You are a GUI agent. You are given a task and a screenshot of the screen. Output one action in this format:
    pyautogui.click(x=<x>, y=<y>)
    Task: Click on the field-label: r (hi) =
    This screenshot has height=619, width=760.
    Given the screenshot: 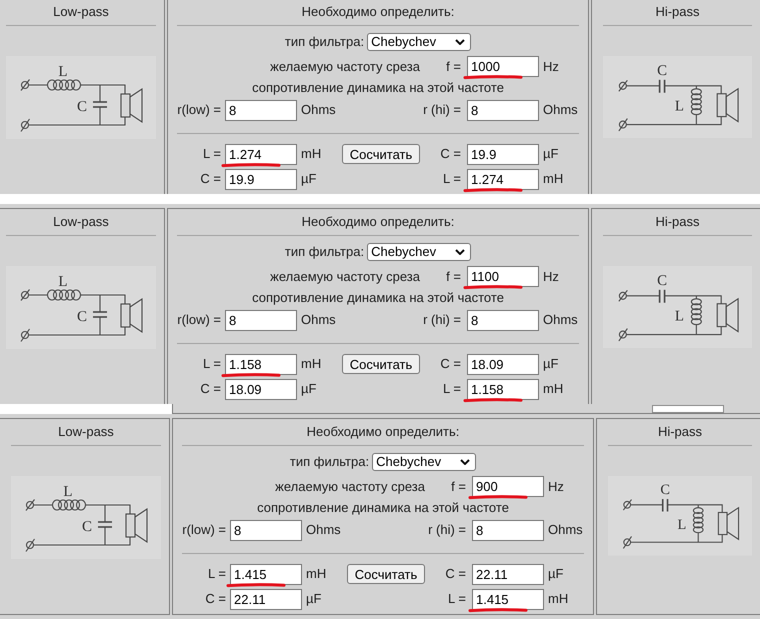 What is the action you would take?
    pyautogui.click(x=442, y=110)
    